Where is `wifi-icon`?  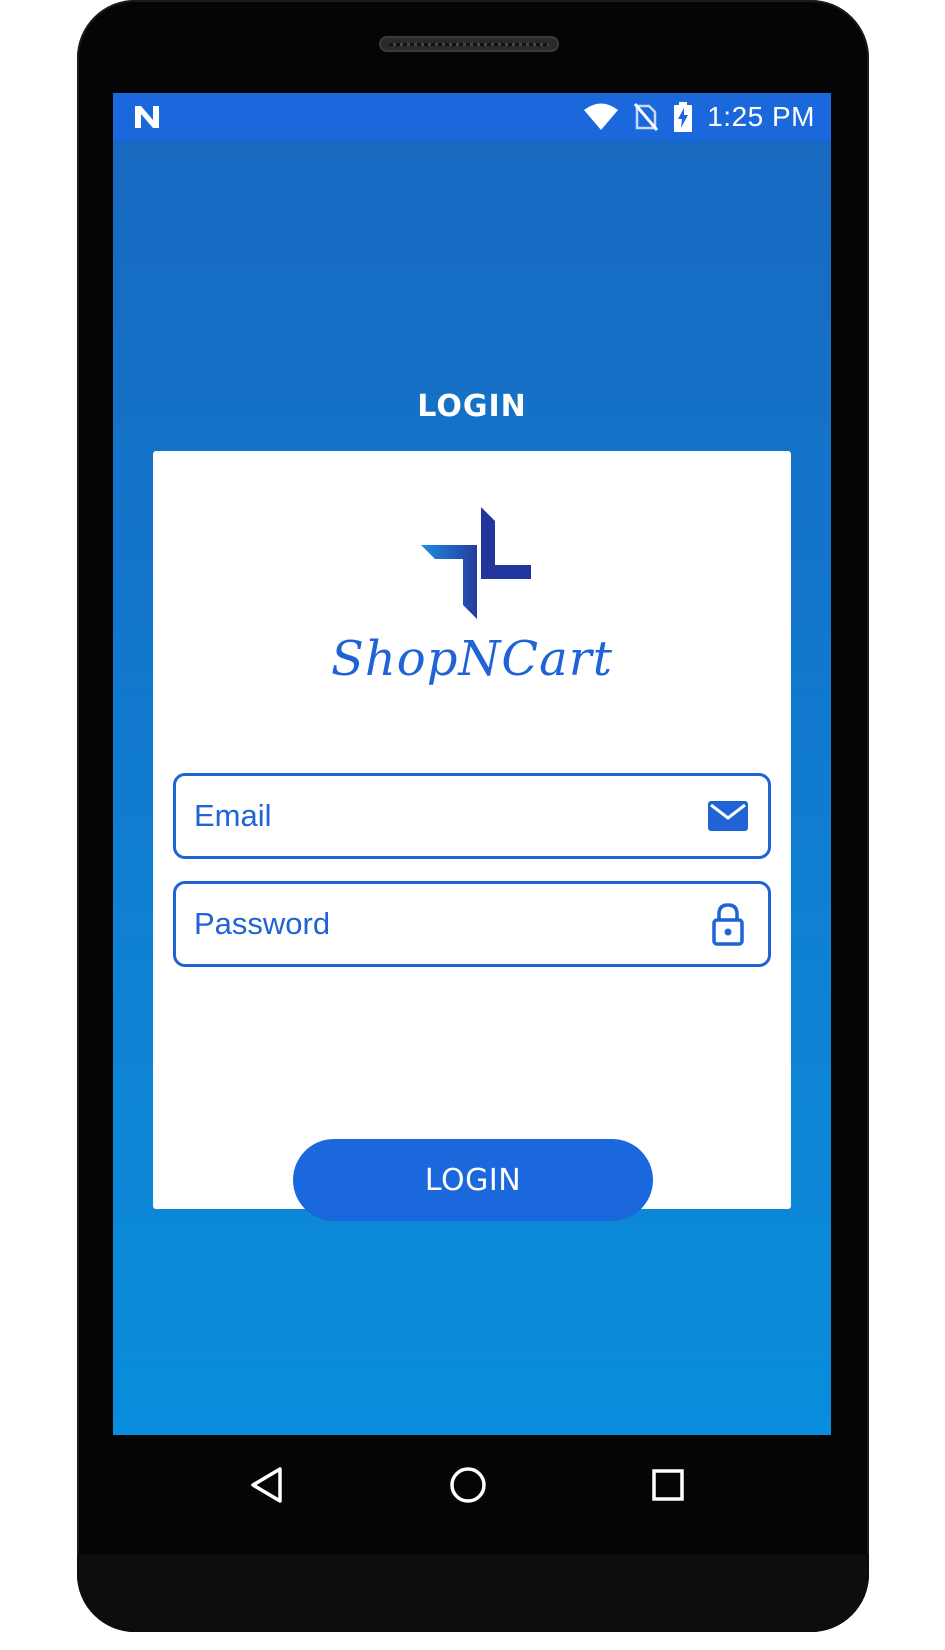
wifi-icon is located at coordinates (601, 116).